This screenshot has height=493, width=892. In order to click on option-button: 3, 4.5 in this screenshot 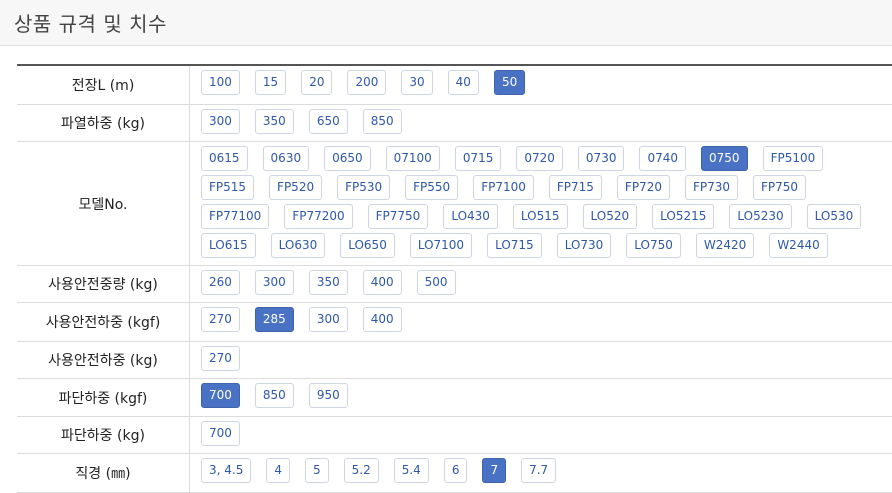, I will do `click(226, 470)`.